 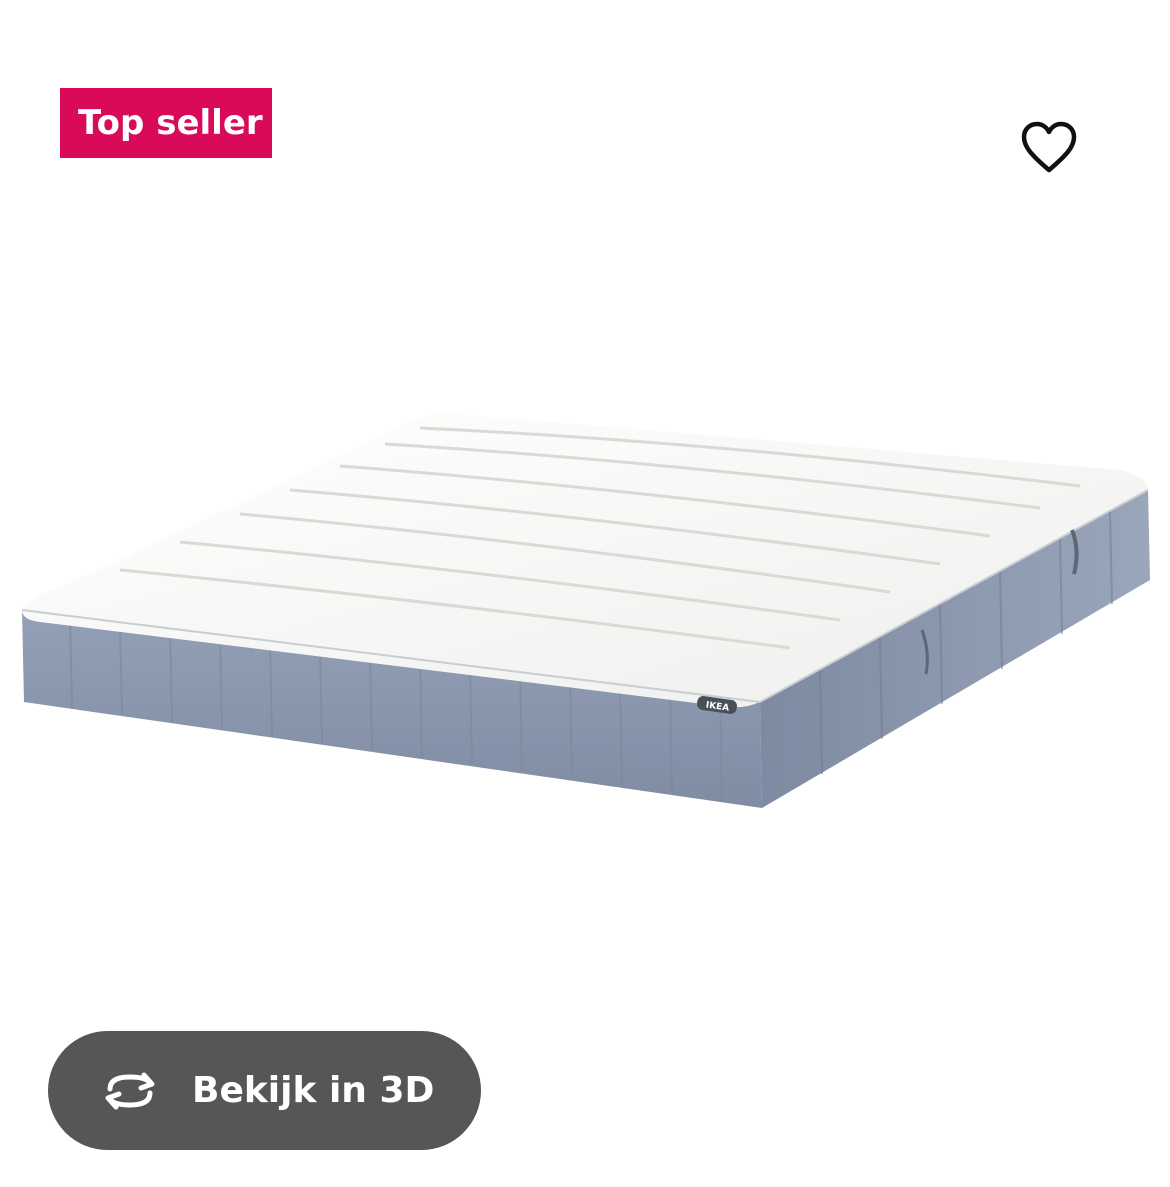 I want to click on top-seller-badge: Top seller, so click(x=166, y=123).